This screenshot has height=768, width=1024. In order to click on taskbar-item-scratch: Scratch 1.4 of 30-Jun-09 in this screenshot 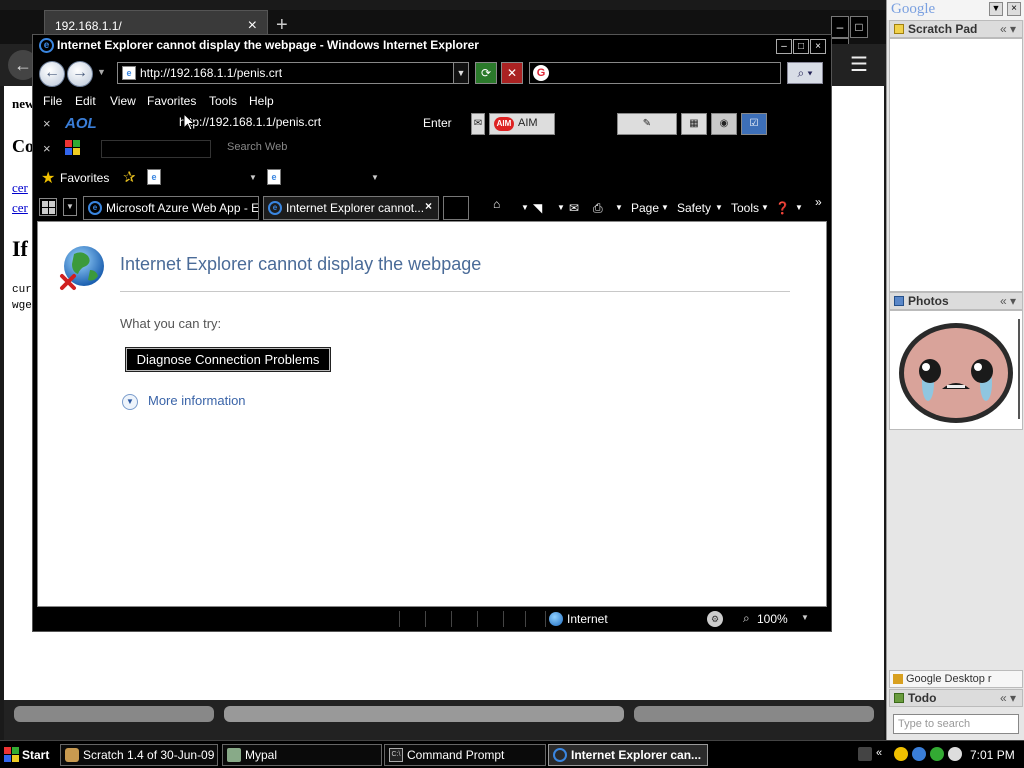, I will do `click(139, 755)`.